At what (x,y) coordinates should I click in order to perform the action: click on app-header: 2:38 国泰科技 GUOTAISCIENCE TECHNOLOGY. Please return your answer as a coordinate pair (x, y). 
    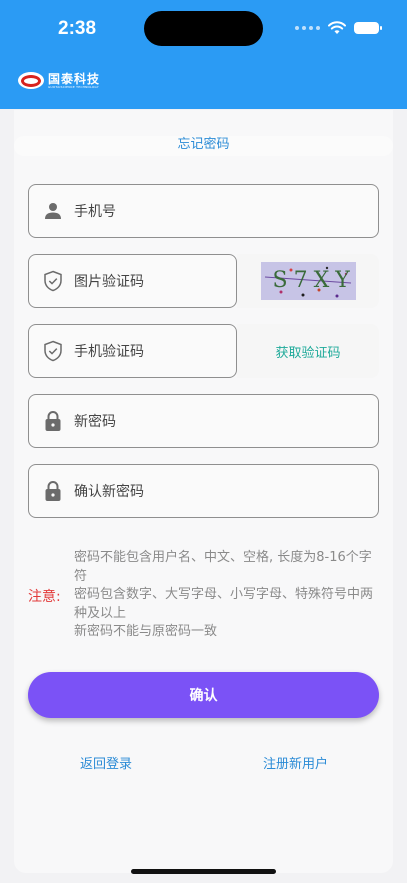
    Looking at the image, I should click on (203, 54).